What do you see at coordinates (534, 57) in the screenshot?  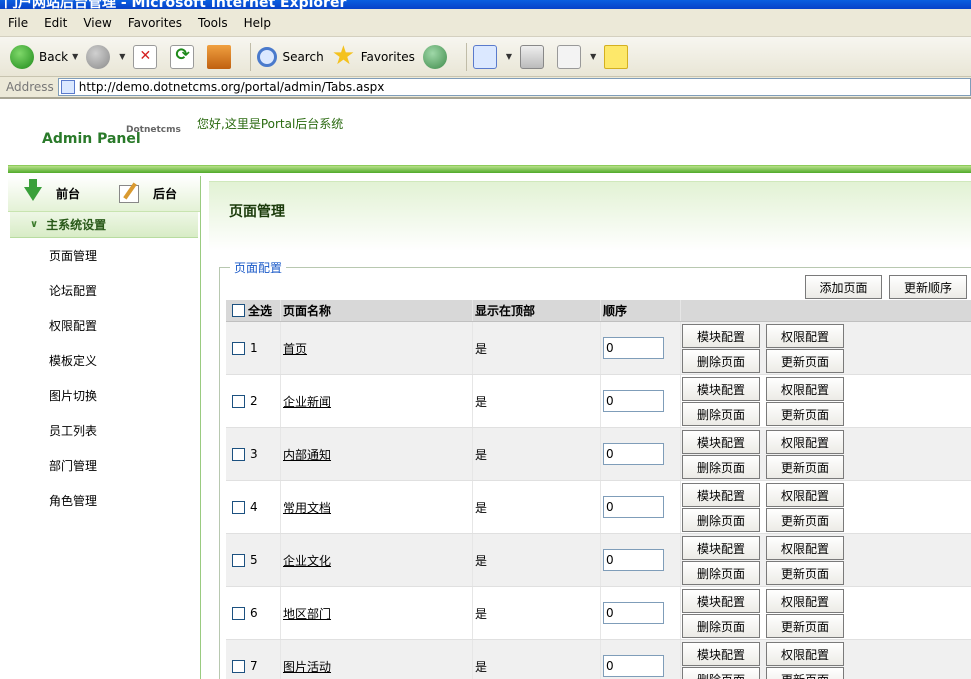 I see `print-button` at bounding box center [534, 57].